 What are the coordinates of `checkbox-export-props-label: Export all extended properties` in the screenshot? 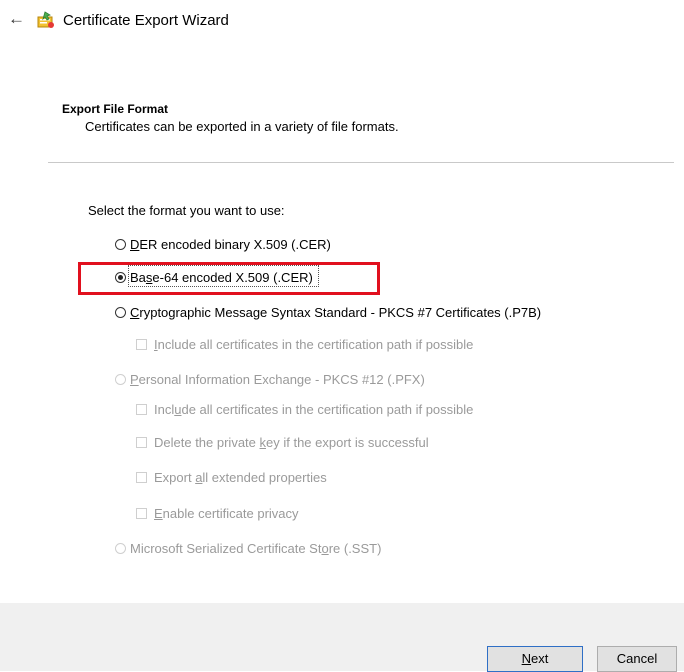 It's located at (240, 477).